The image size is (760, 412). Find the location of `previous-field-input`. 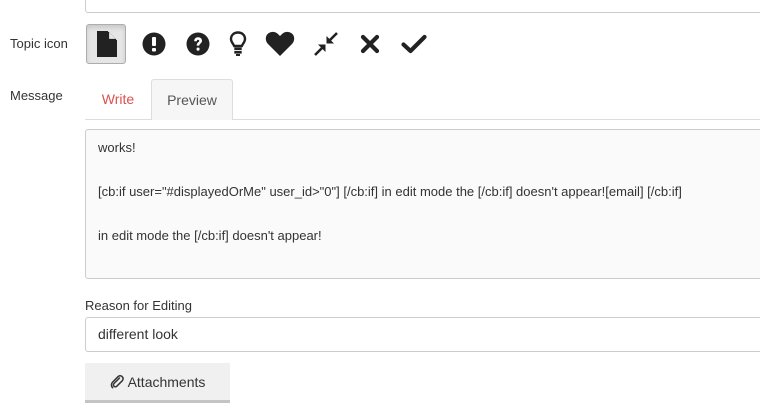

previous-field-input is located at coordinates (422, 6).